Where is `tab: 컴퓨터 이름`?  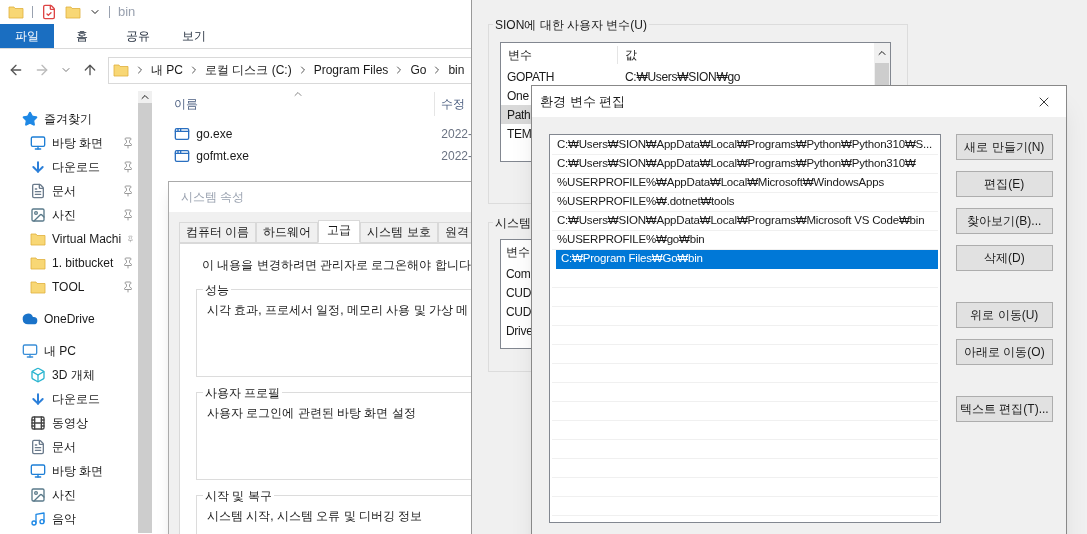
tab: 컴퓨터 이름 is located at coordinates (218, 232).